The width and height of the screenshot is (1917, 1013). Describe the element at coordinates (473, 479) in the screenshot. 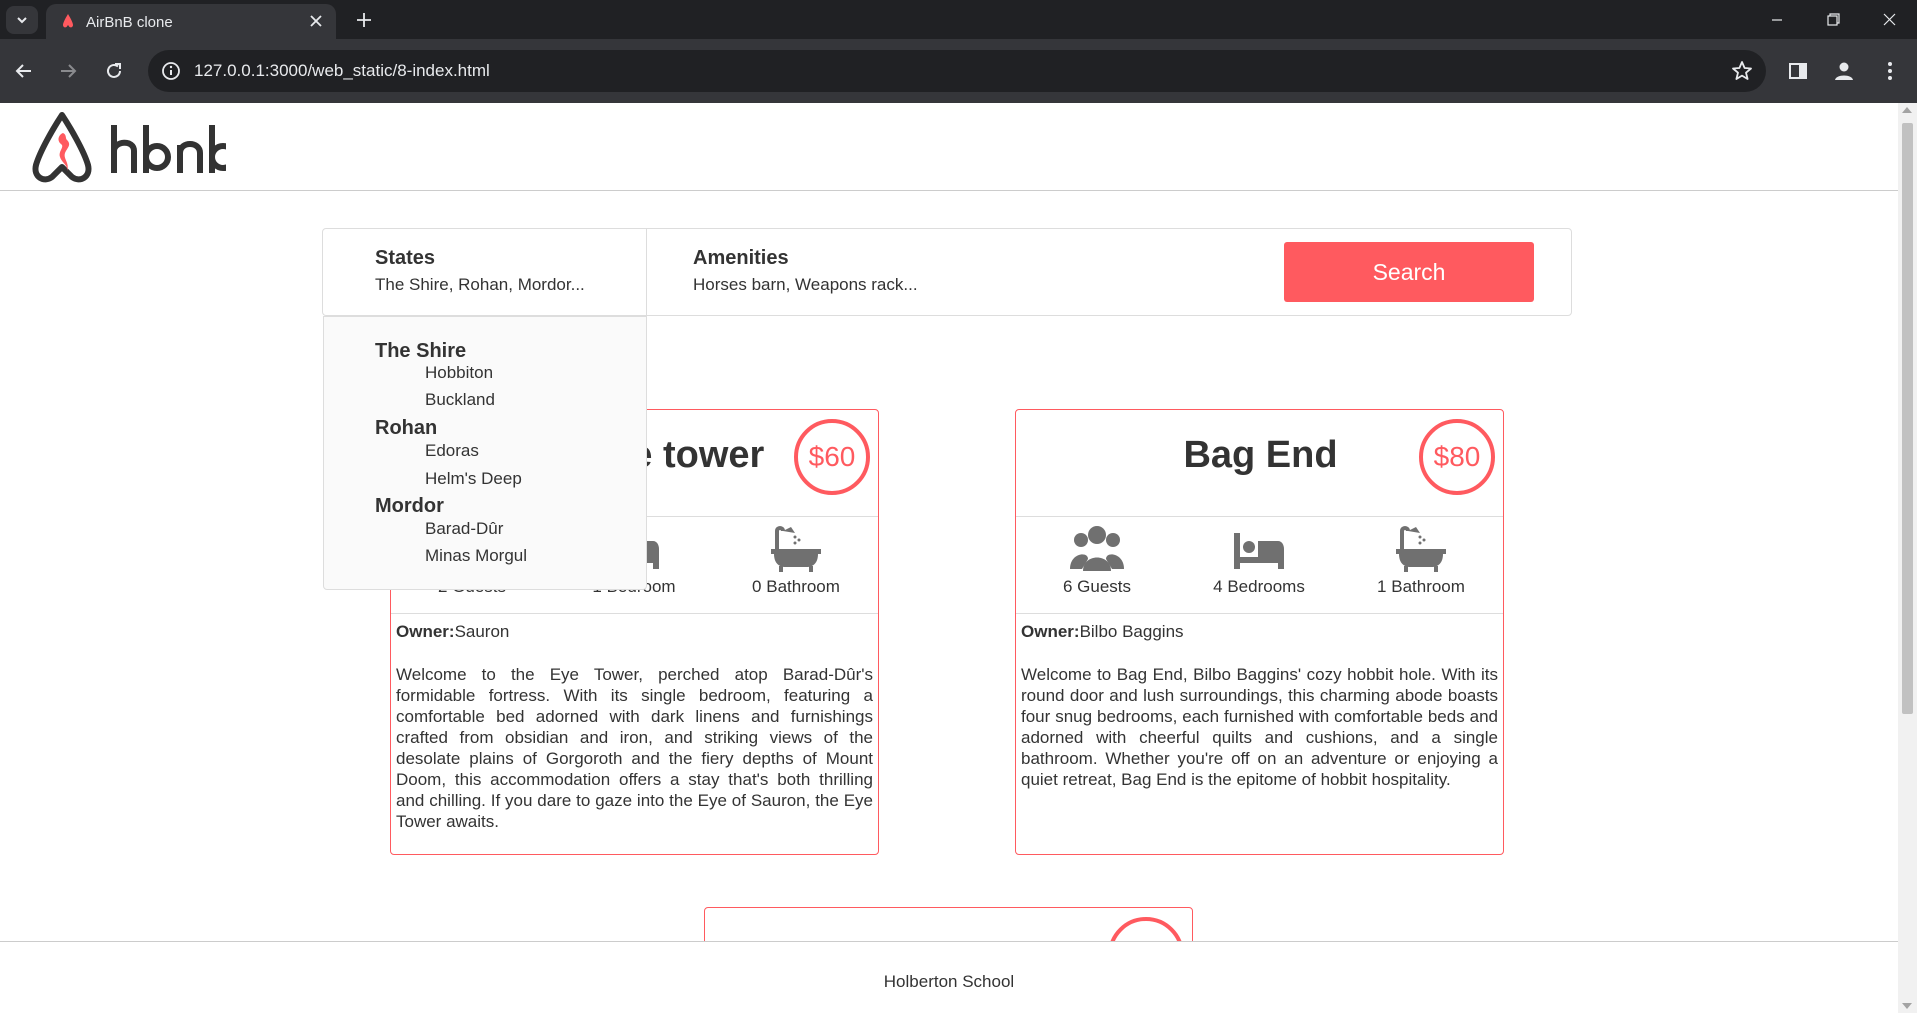

I see `city-item: Helm's Deep` at that location.